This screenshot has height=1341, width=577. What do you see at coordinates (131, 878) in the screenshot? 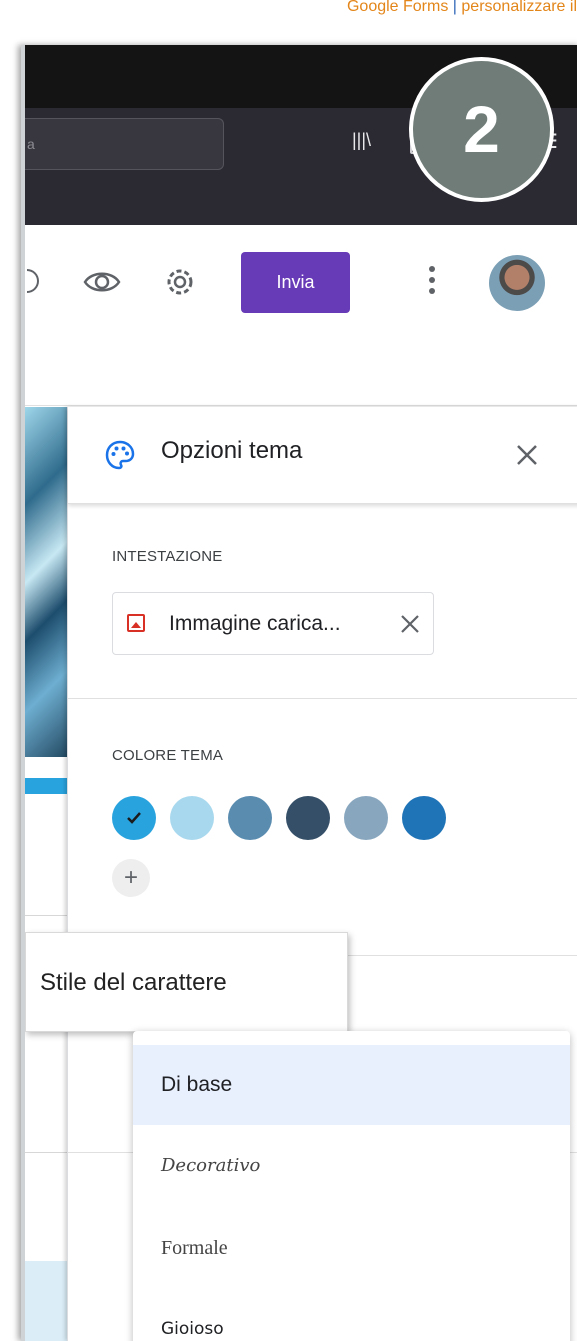
I see `add-color-button: +` at bounding box center [131, 878].